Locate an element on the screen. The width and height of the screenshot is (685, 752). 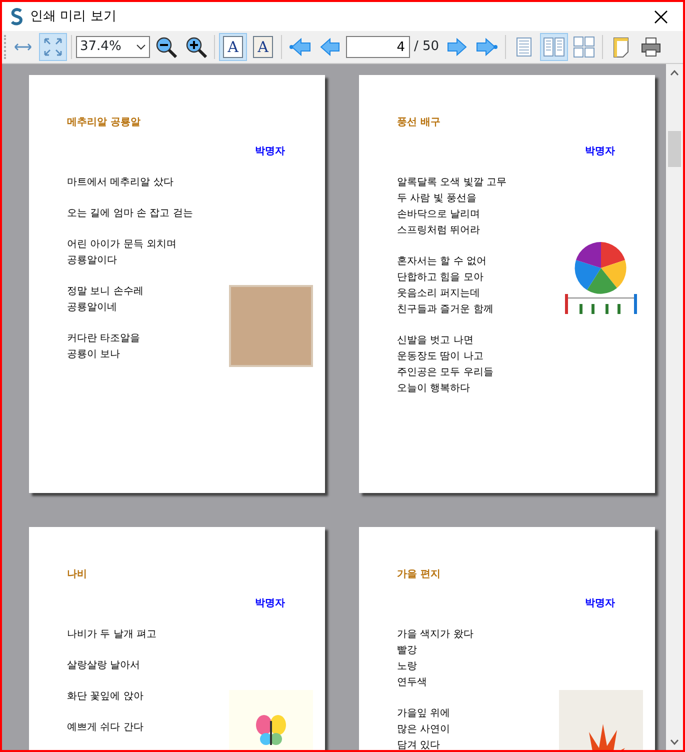
poem-line: 나비가 두 날개 펴고 is located at coordinates (112, 635).